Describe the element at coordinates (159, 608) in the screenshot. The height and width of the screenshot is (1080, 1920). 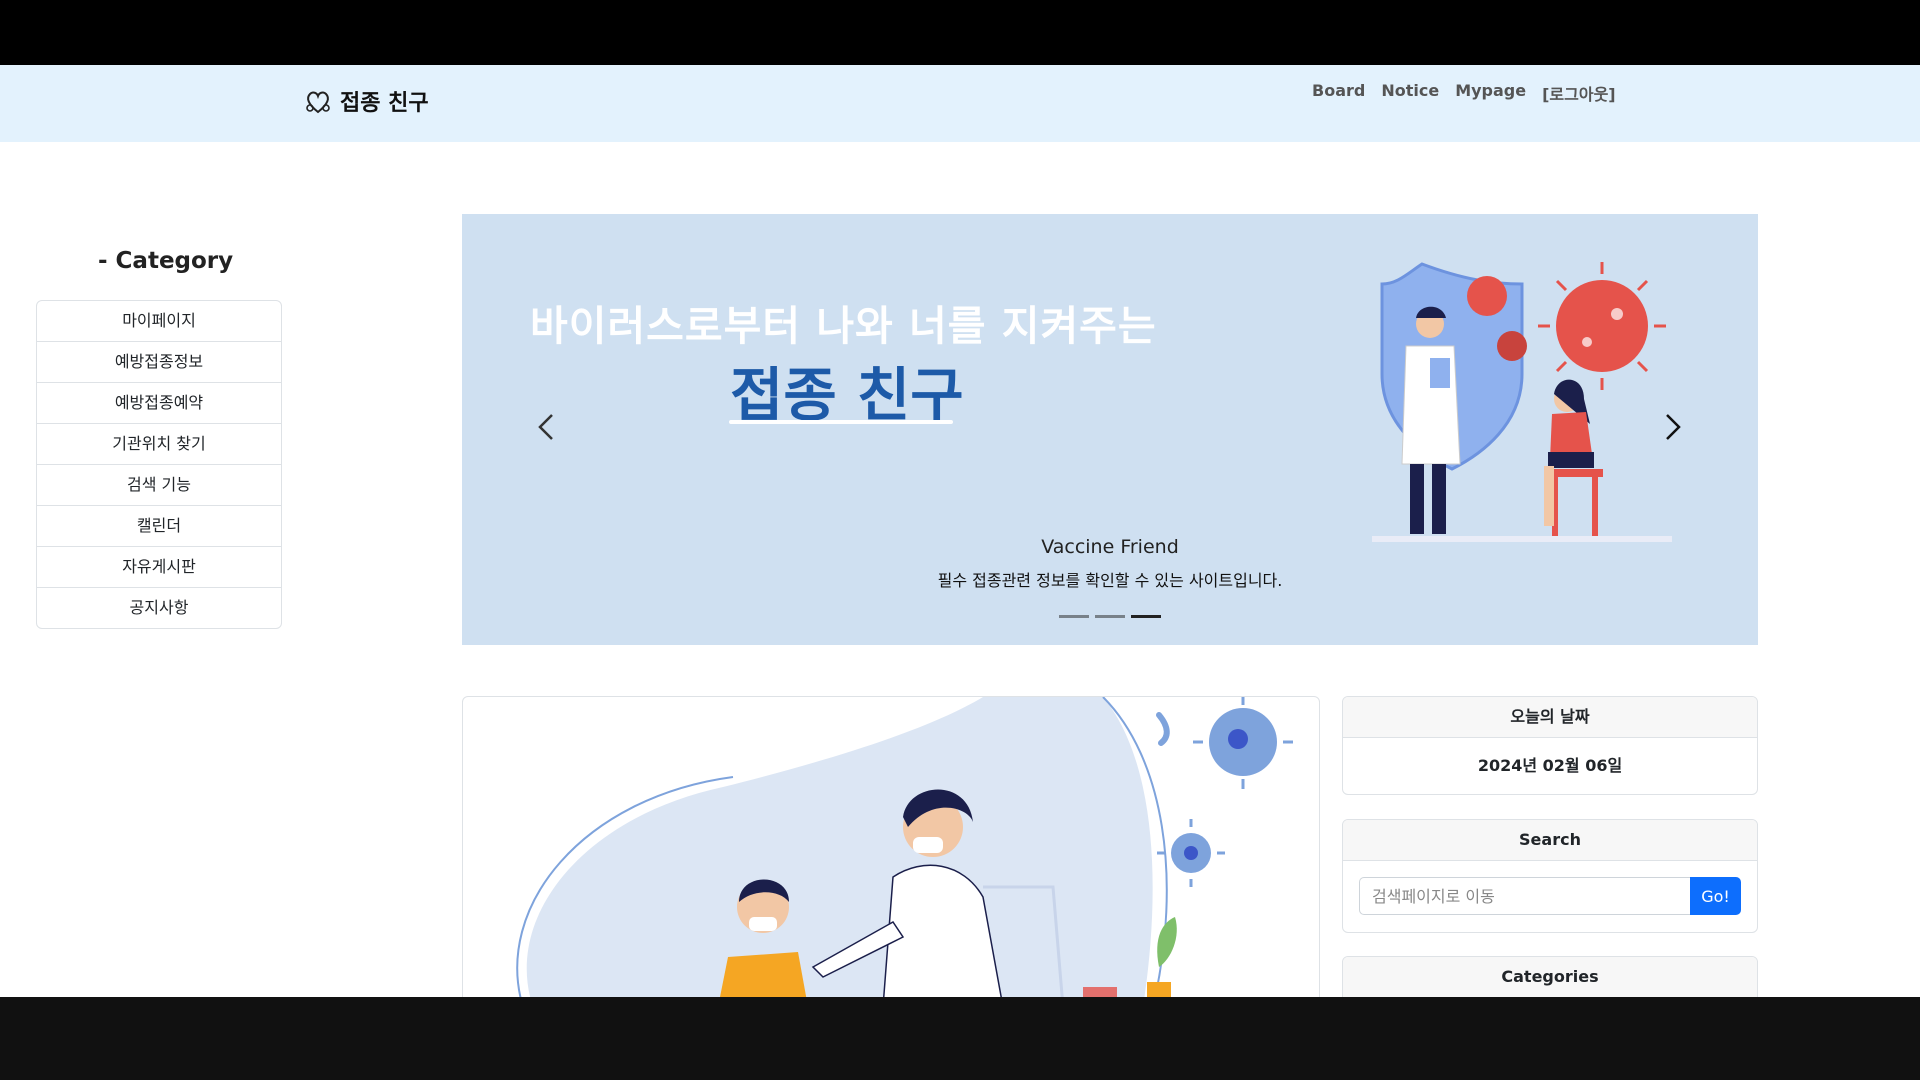
I see `category-item-notice: 공지사항` at that location.